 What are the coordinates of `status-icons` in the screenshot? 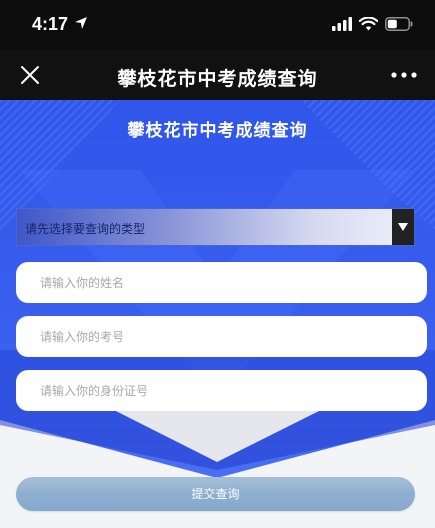 It's located at (372, 24).